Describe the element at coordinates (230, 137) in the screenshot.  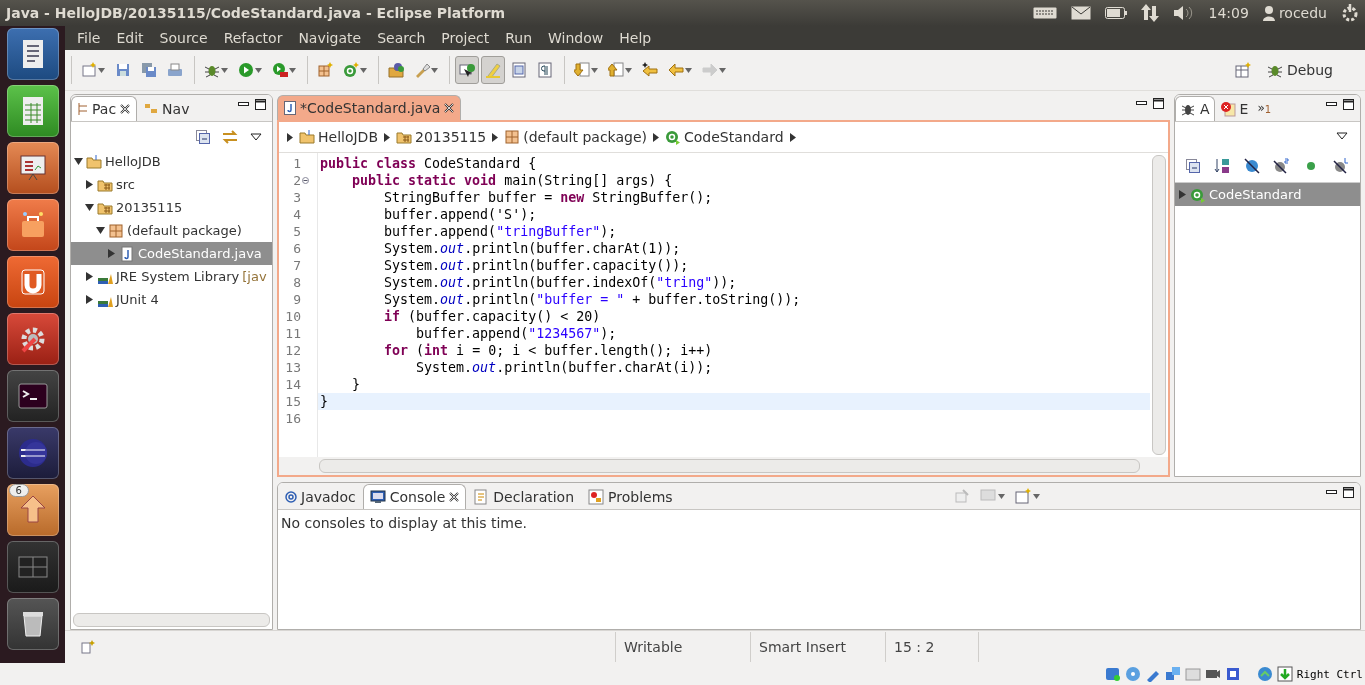
I see `link-arrows-icon` at that location.